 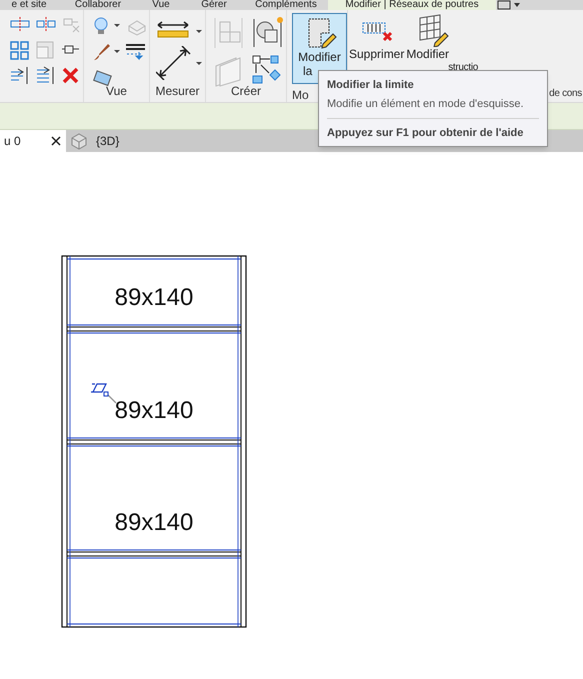 What do you see at coordinates (425, 133) in the screenshot?
I see `help-hint: Appuyez sur F1 pour obtenir de l'aide` at bounding box center [425, 133].